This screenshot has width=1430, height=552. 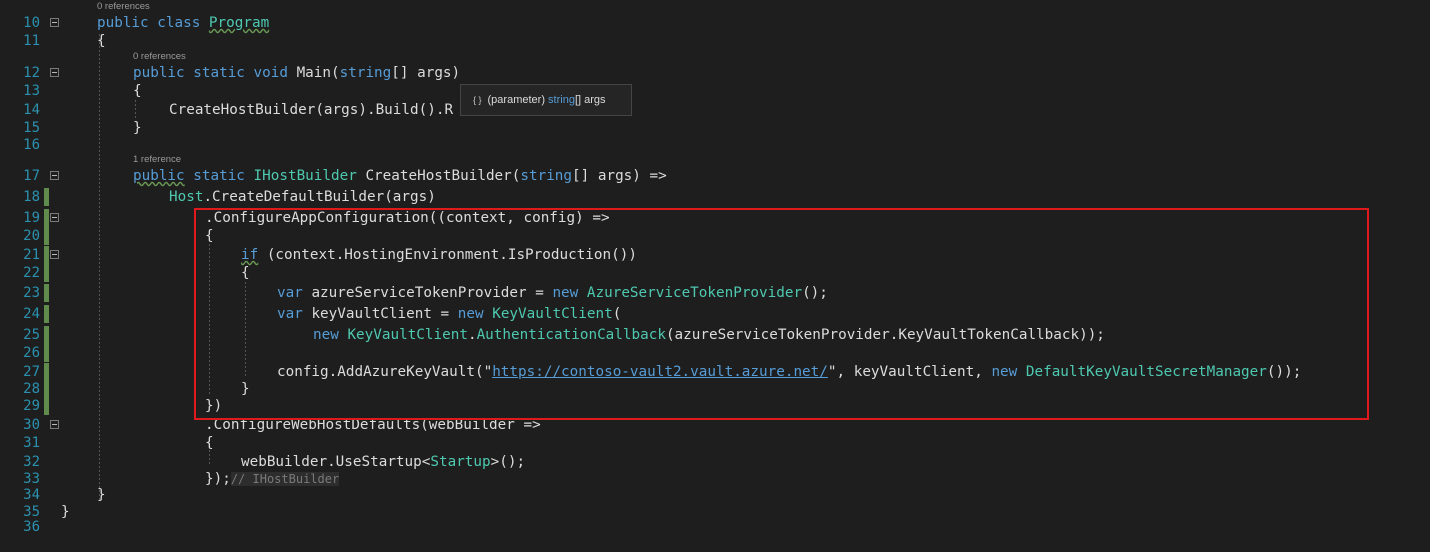 What do you see at coordinates (715, 41) in the screenshot?
I see `code-line-11: 11 {` at bounding box center [715, 41].